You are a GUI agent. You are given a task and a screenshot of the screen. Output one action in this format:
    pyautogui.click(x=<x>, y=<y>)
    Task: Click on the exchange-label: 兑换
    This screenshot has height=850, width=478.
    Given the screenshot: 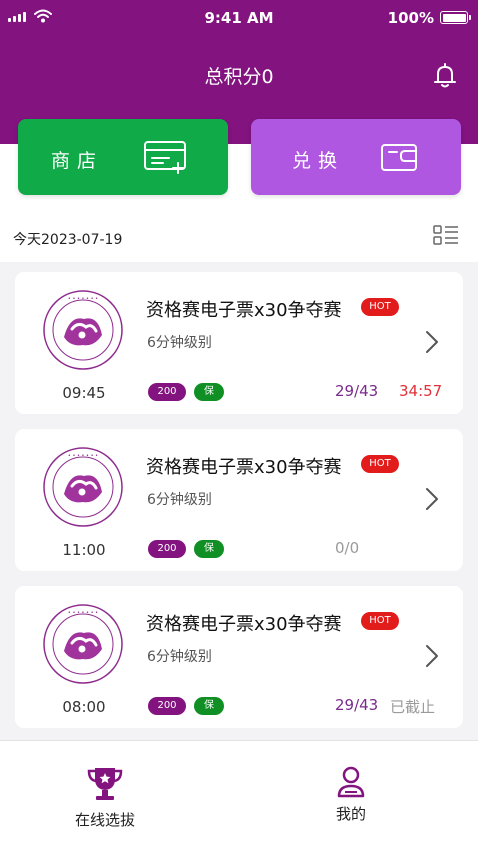 What is the action you would take?
    pyautogui.click(x=318, y=161)
    